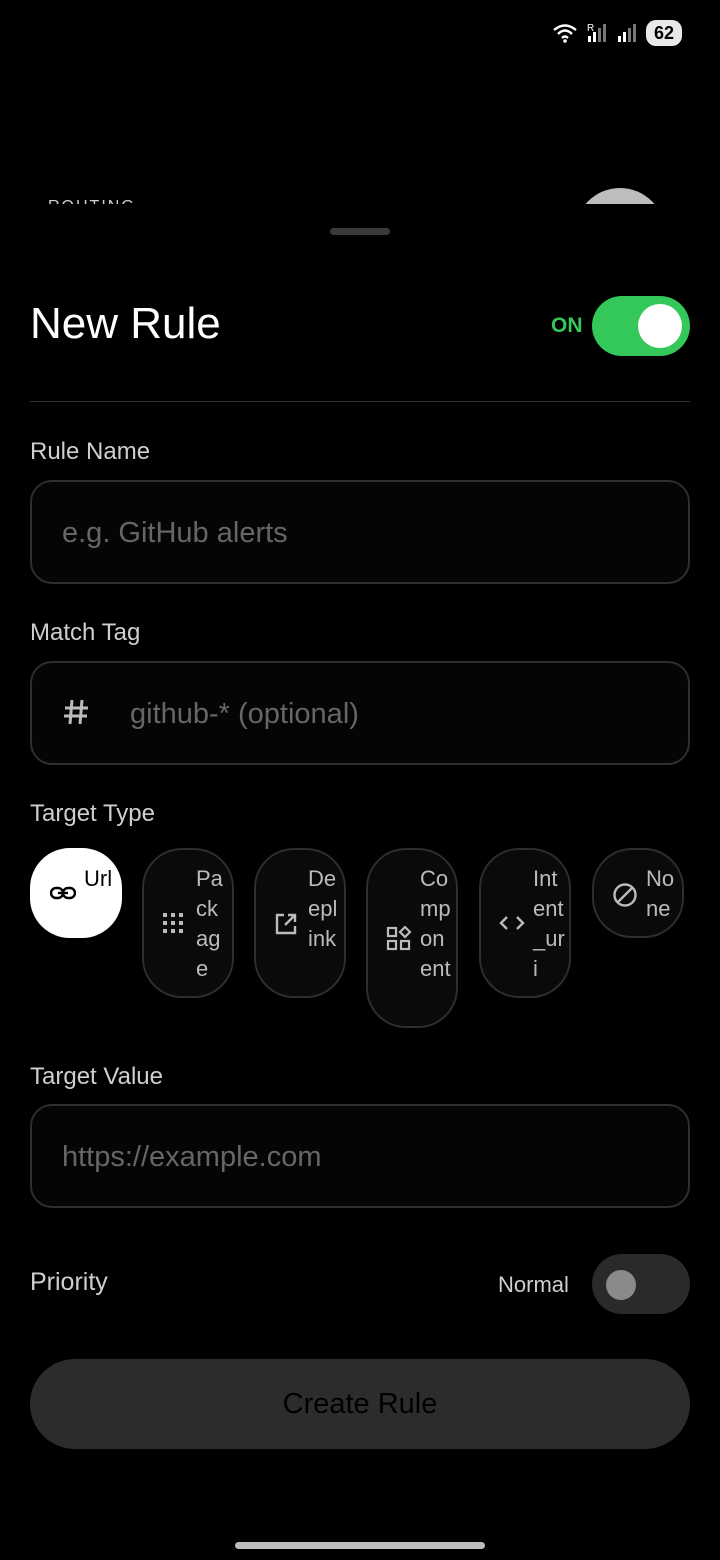 This screenshot has width=720, height=1560. What do you see at coordinates (625, 895) in the screenshot?
I see `block-icon` at bounding box center [625, 895].